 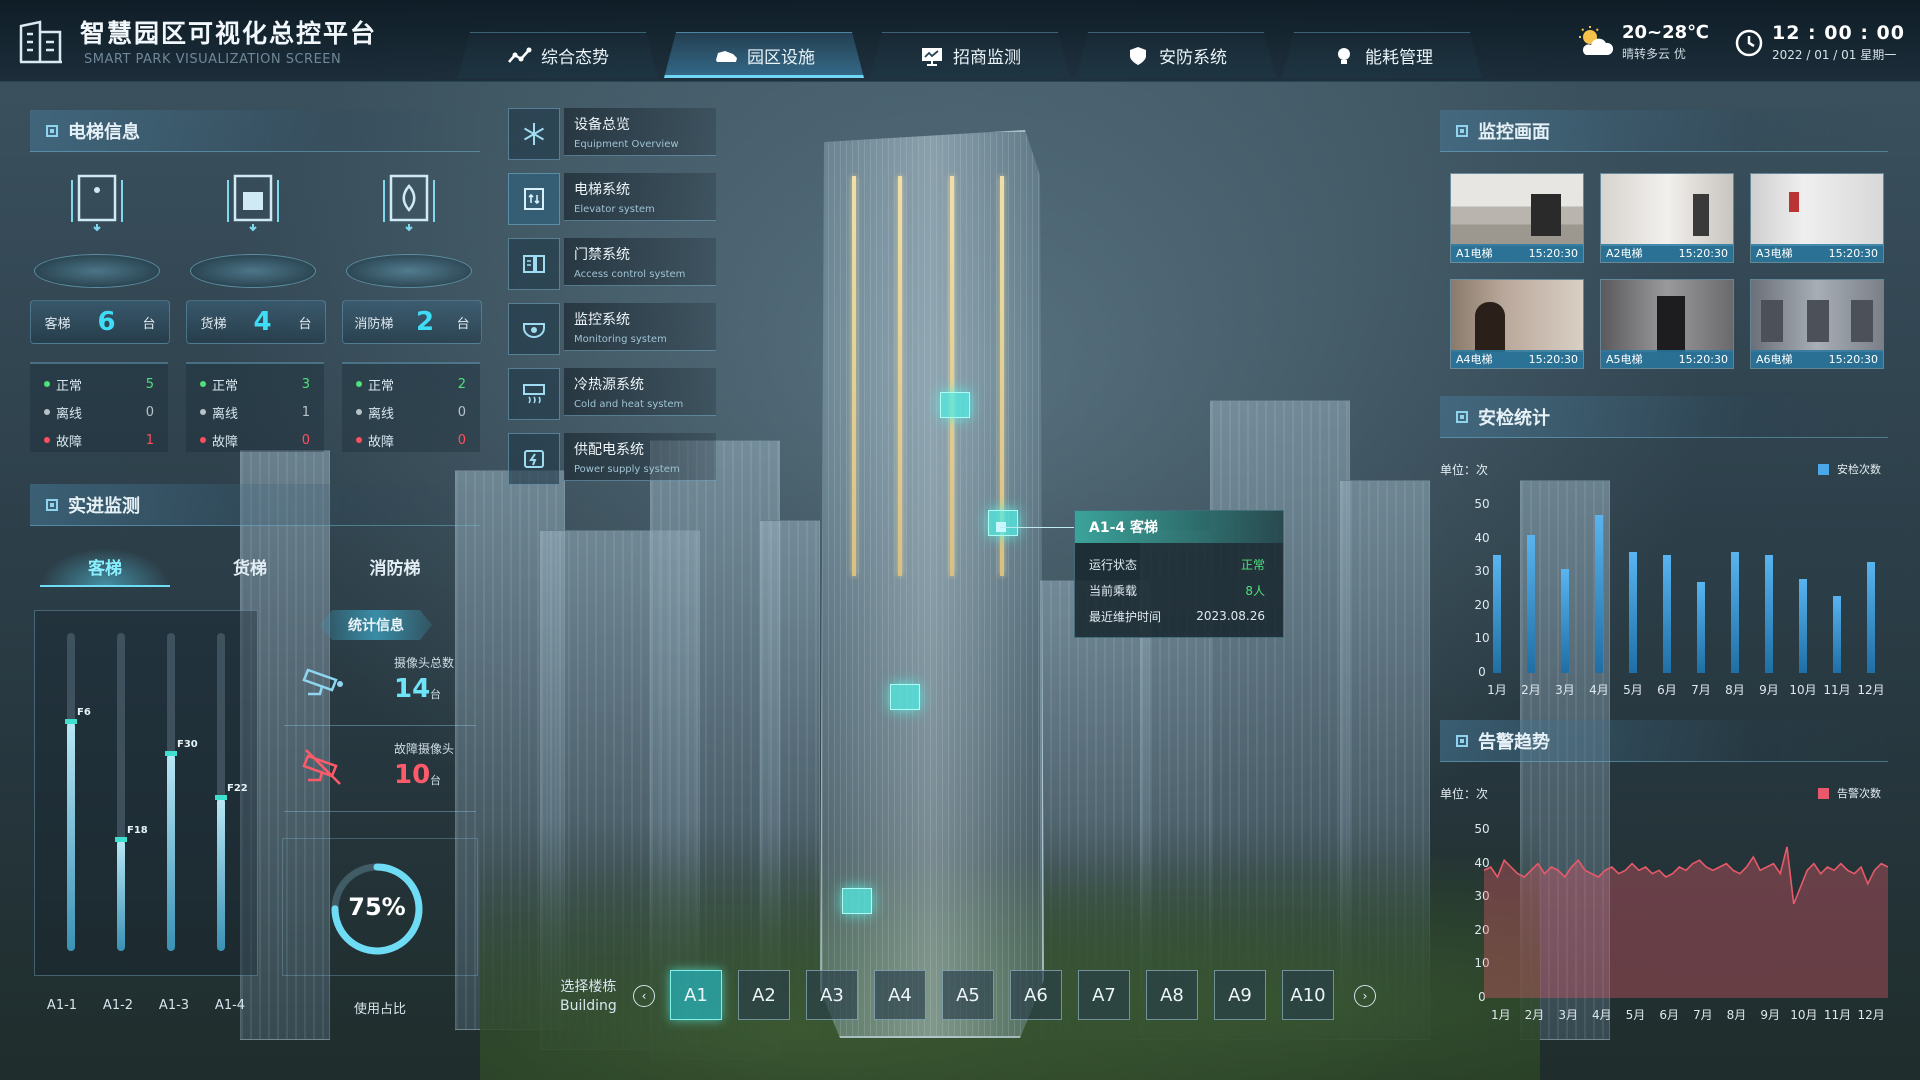 What do you see at coordinates (1624, 359) in the screenshot?
I see `camera-name: A5电梯` at bounding box center [1624, 359].